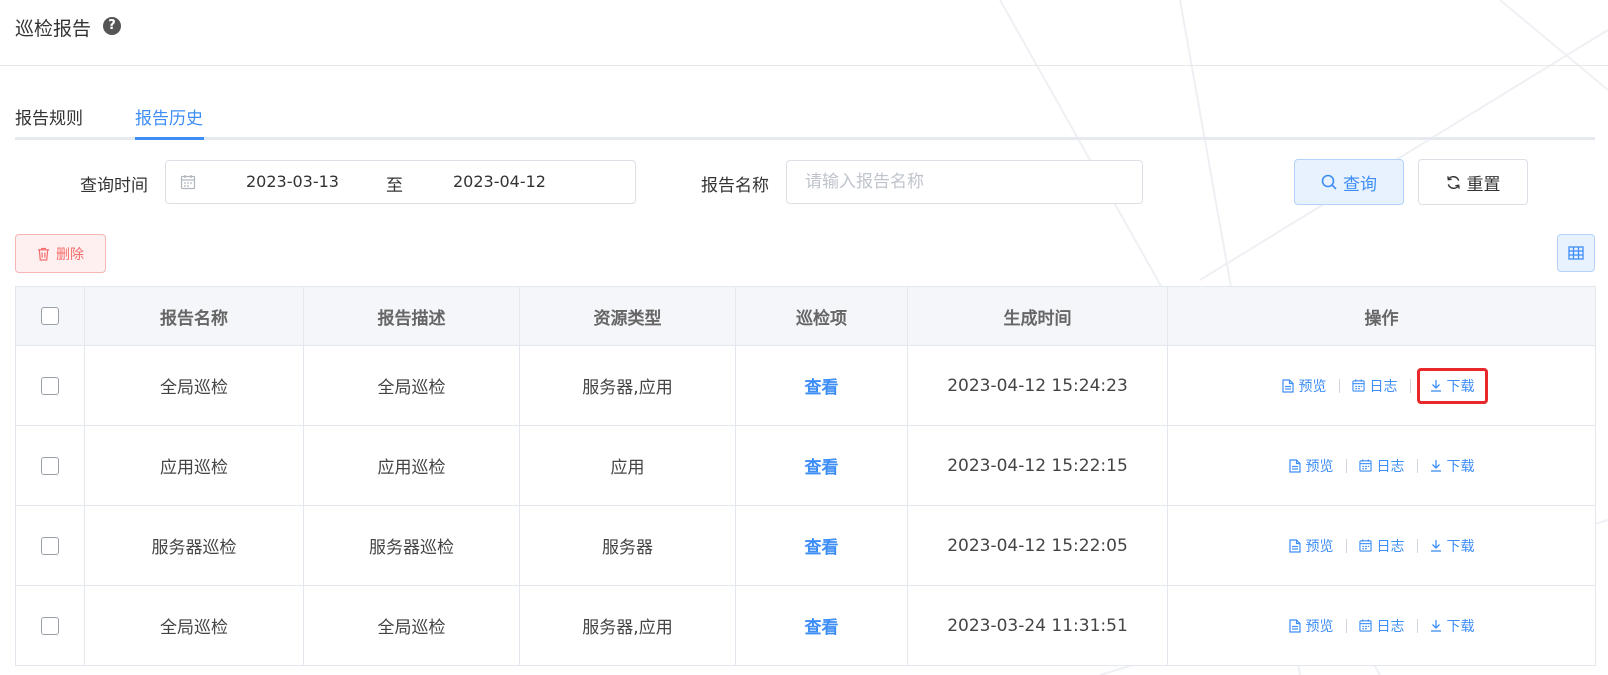 The image size is (1608, 675). I want to click on end-date: 2023-04-12, so click(499, 181).